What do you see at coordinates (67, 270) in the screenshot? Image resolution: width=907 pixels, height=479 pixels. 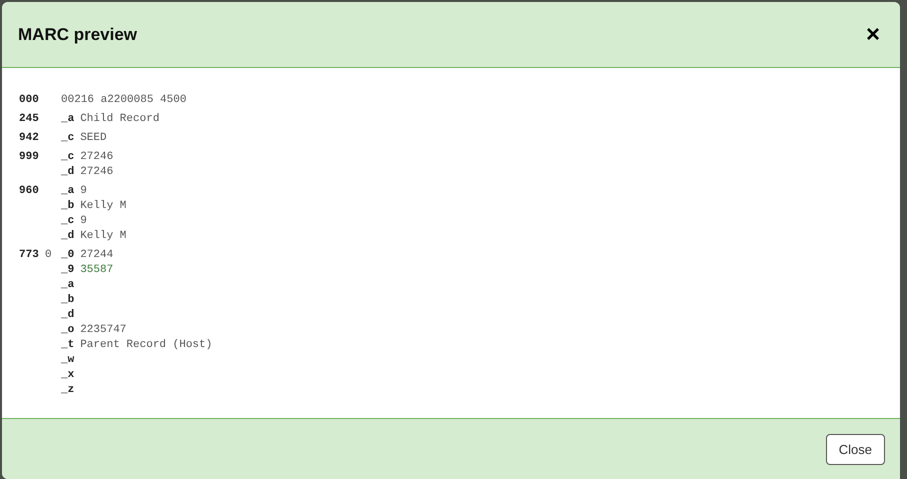 I see `subfield-code: _9` at bounding box center [67, 270].